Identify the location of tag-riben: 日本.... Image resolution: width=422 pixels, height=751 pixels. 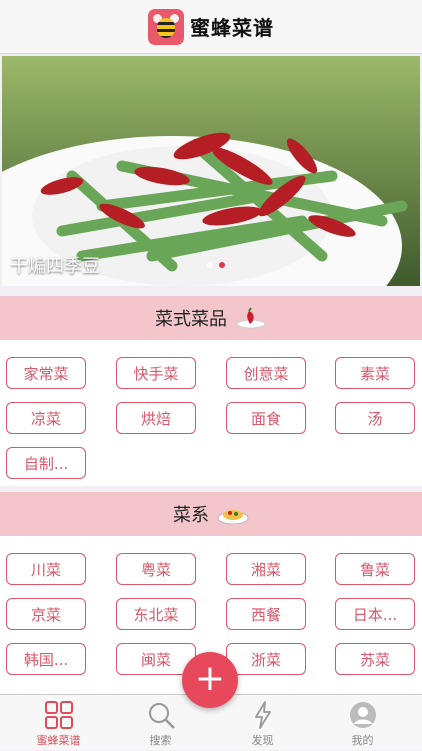
(375, 614).